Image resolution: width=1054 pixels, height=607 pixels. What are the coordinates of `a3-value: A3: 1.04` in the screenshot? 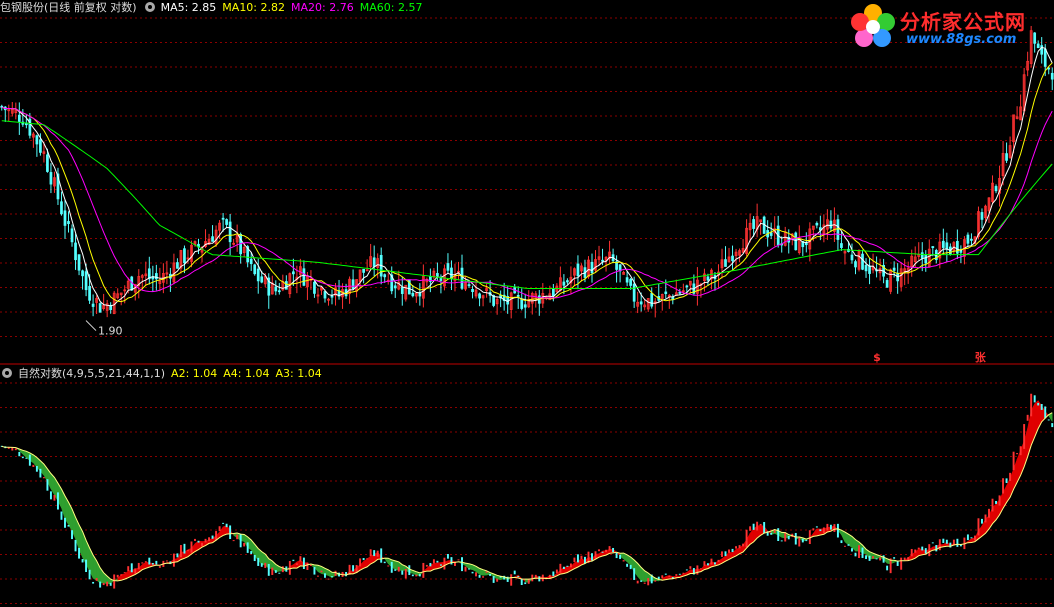 It's located at (298, 373).